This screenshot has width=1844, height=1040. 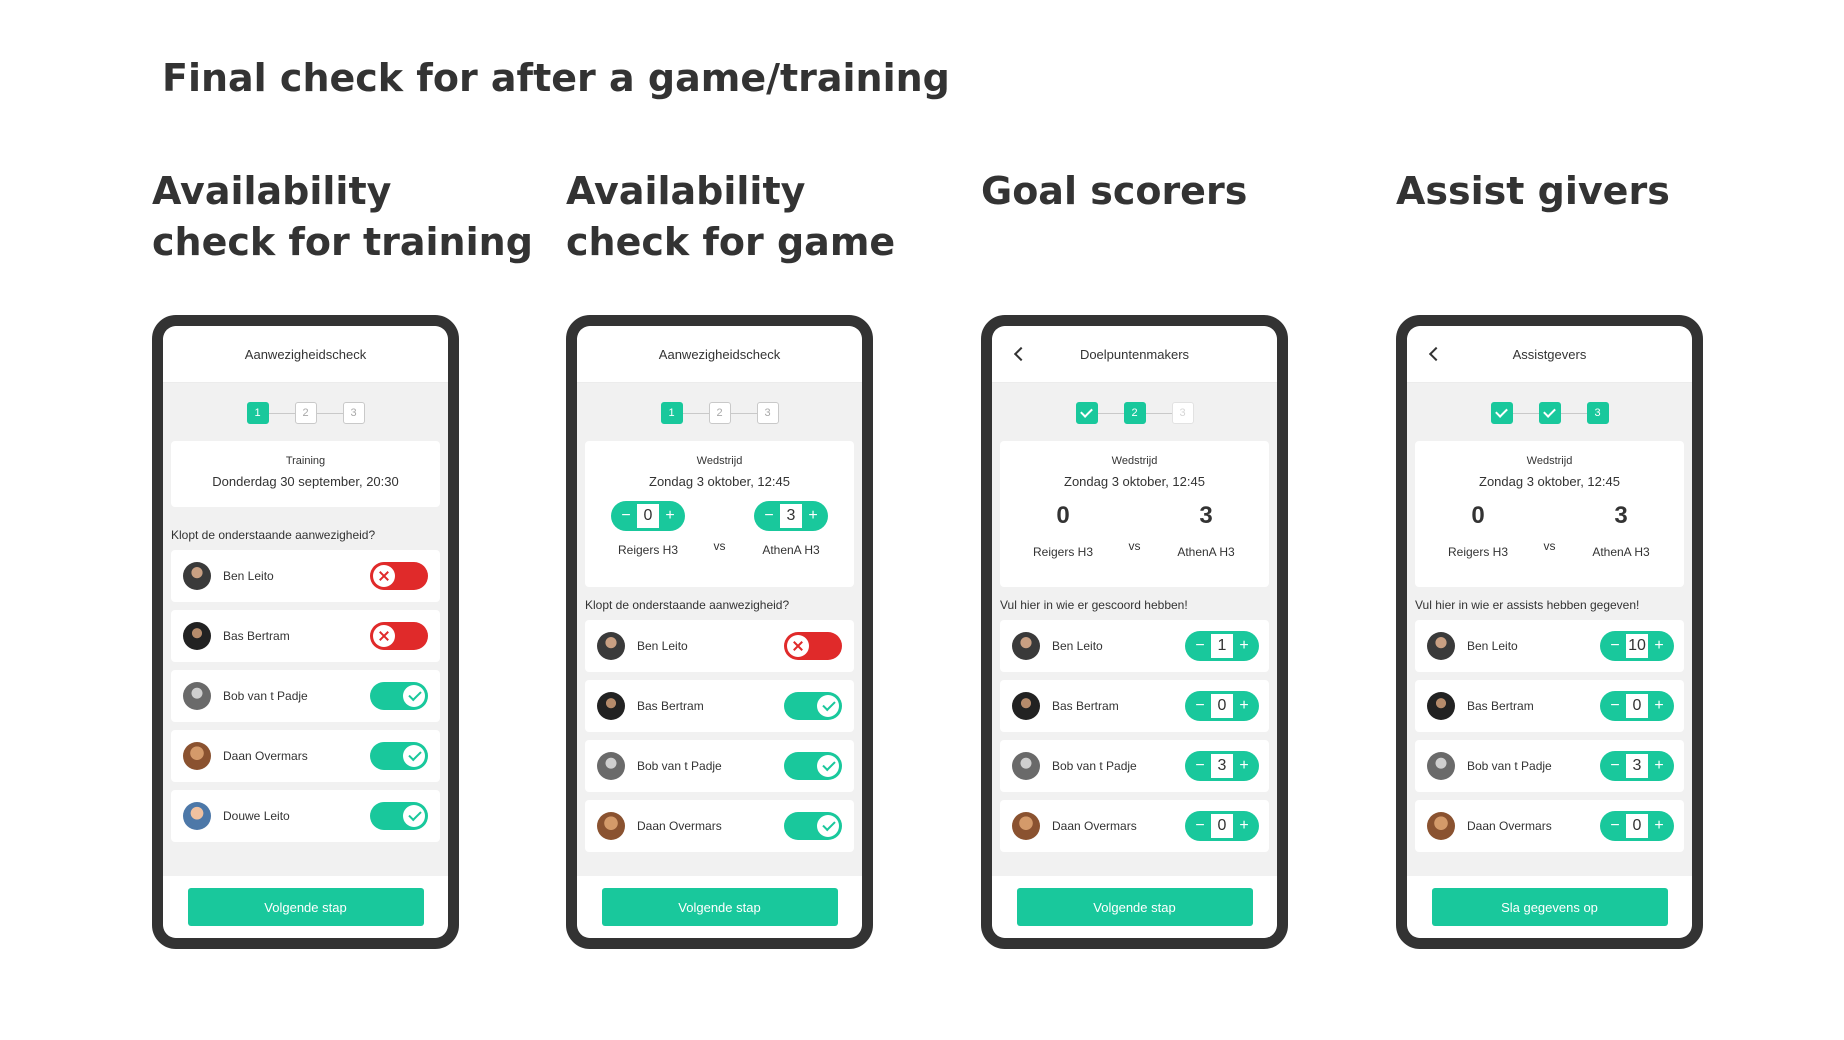 What do you see at coordinates (719, 534) in the screenshot?
I see `score-row: − 0 + Reigers H3 vs − 3 + AthenA H3` at bounding box center [719, 534].